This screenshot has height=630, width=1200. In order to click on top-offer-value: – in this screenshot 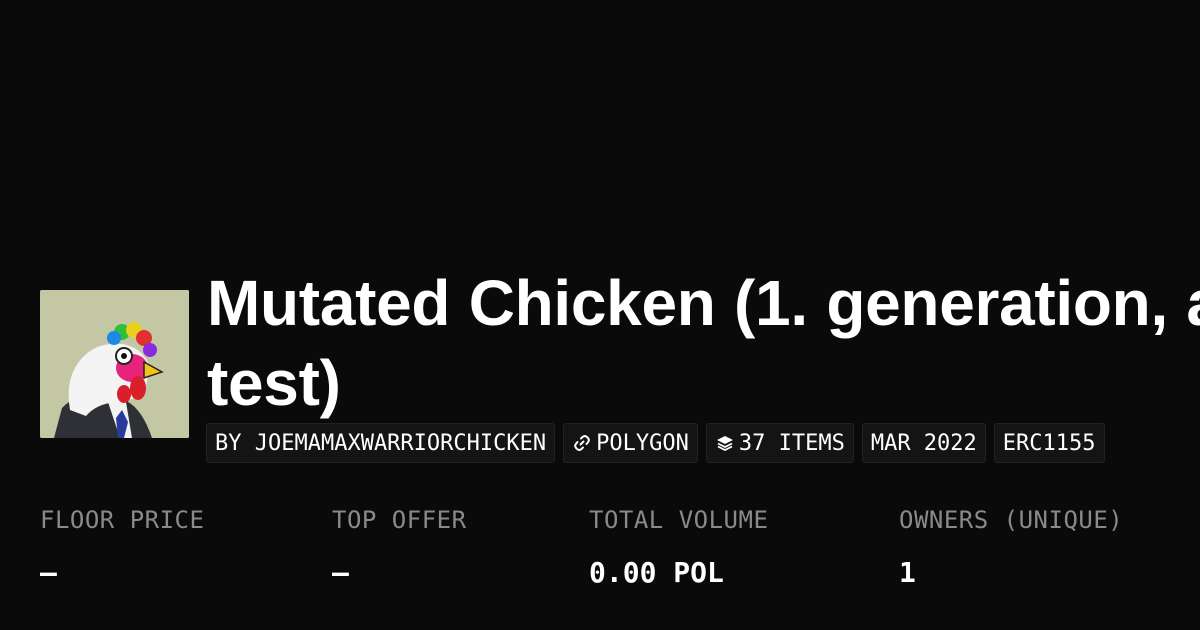, I will do `click(340, 572)`.